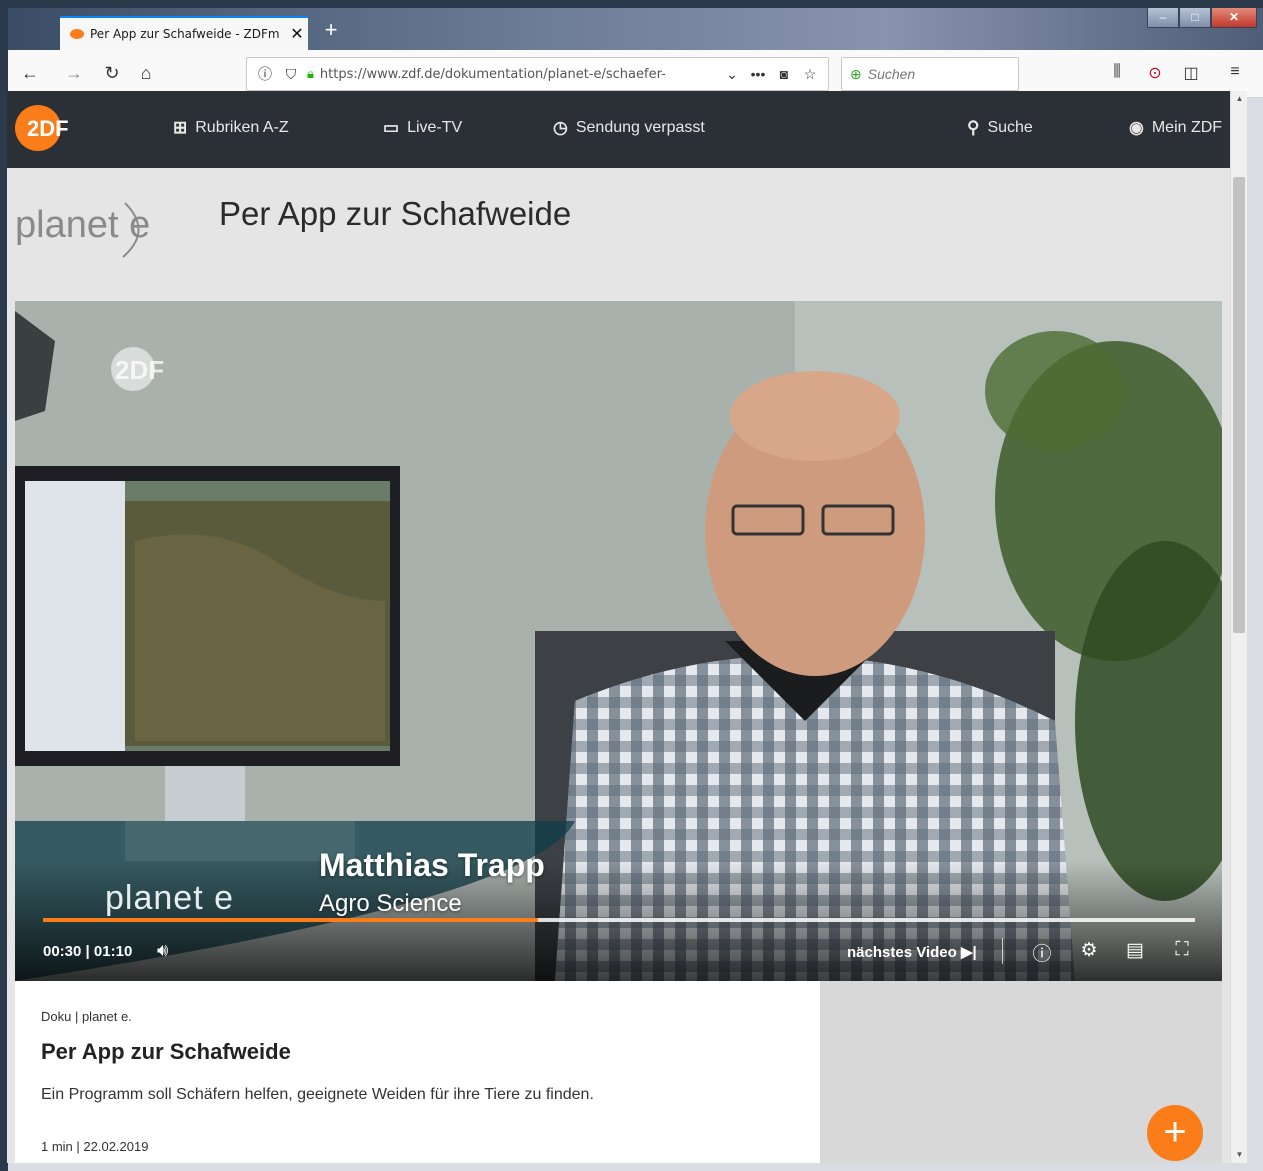 This screenshot has width=1263, height=1171. I want to click on search-field: ⊕ Suchen, so click(930, 74).